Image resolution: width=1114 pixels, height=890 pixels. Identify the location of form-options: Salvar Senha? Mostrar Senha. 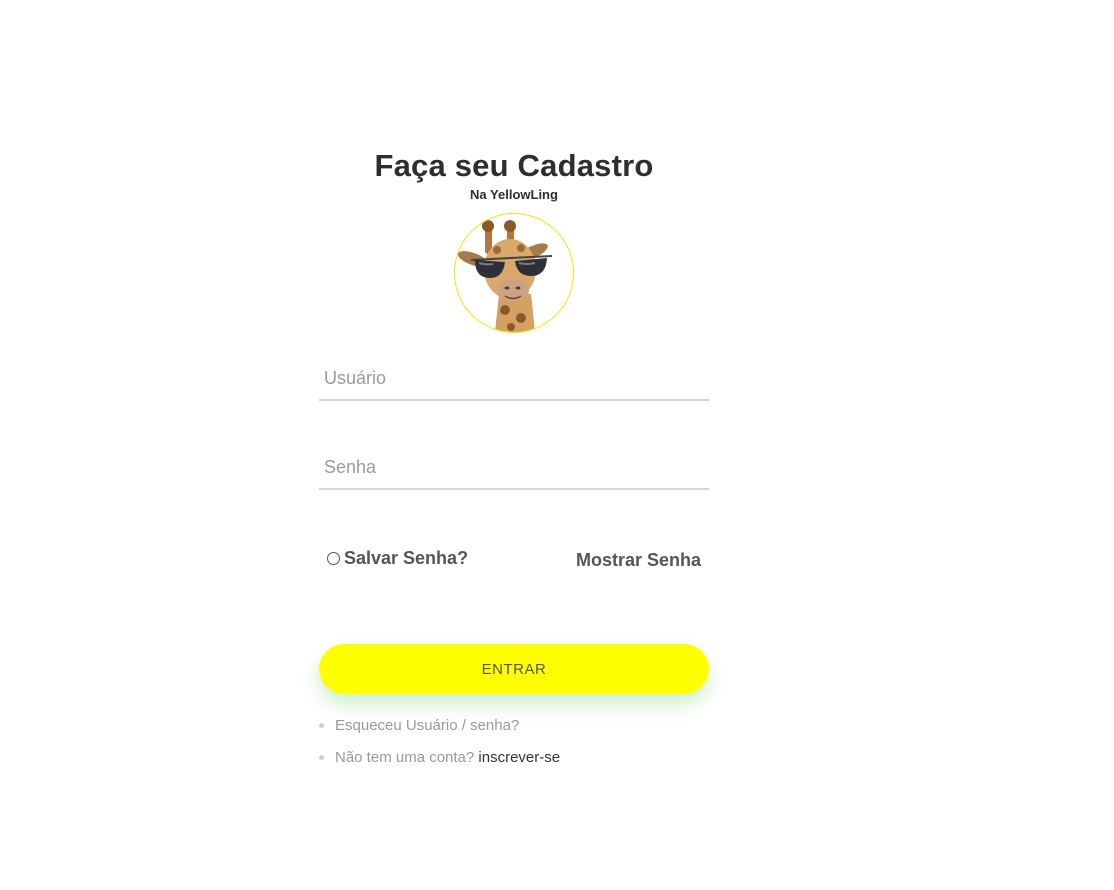
(514, 560).